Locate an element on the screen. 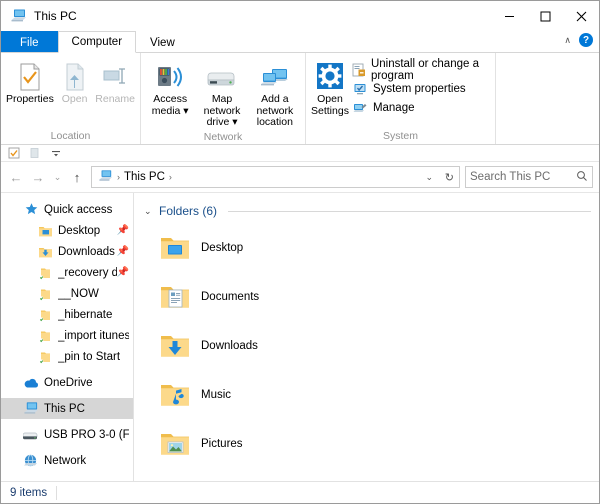 Image resolution: width=600 pixels, height=504 pixels. map-network-drive-button: Map network drive ▾ is located at coordinates (221, 92).